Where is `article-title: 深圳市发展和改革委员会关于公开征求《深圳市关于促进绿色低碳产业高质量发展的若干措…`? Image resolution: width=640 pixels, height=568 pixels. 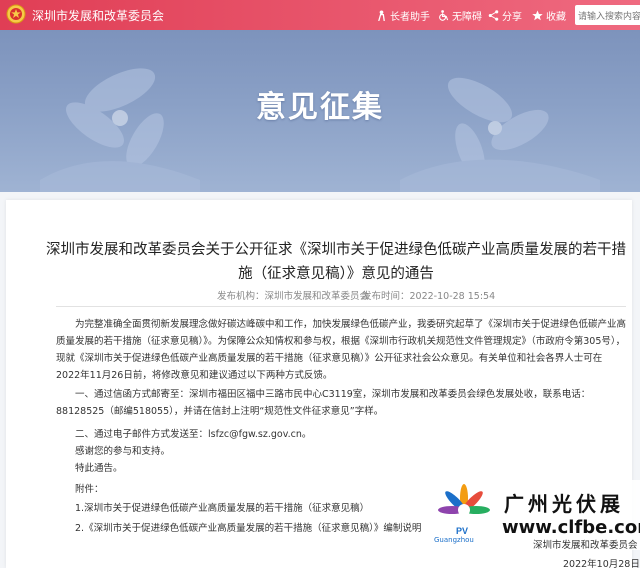
article-title: 深圳市发展和改革委员会关于公开征求《深圳市关于促进绿色低碳产业高质量发展的若干措… is located at coordinates (336, 262).